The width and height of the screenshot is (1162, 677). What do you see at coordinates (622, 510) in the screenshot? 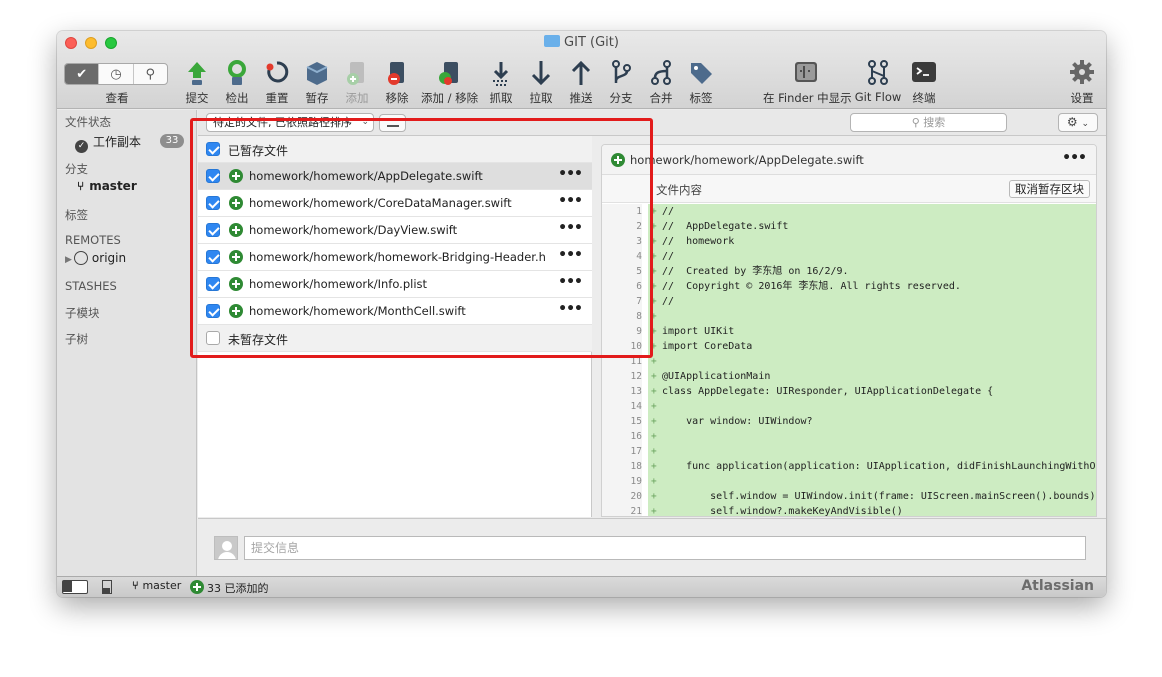
I see `line-number: 21` at bounding box center [622, 510].